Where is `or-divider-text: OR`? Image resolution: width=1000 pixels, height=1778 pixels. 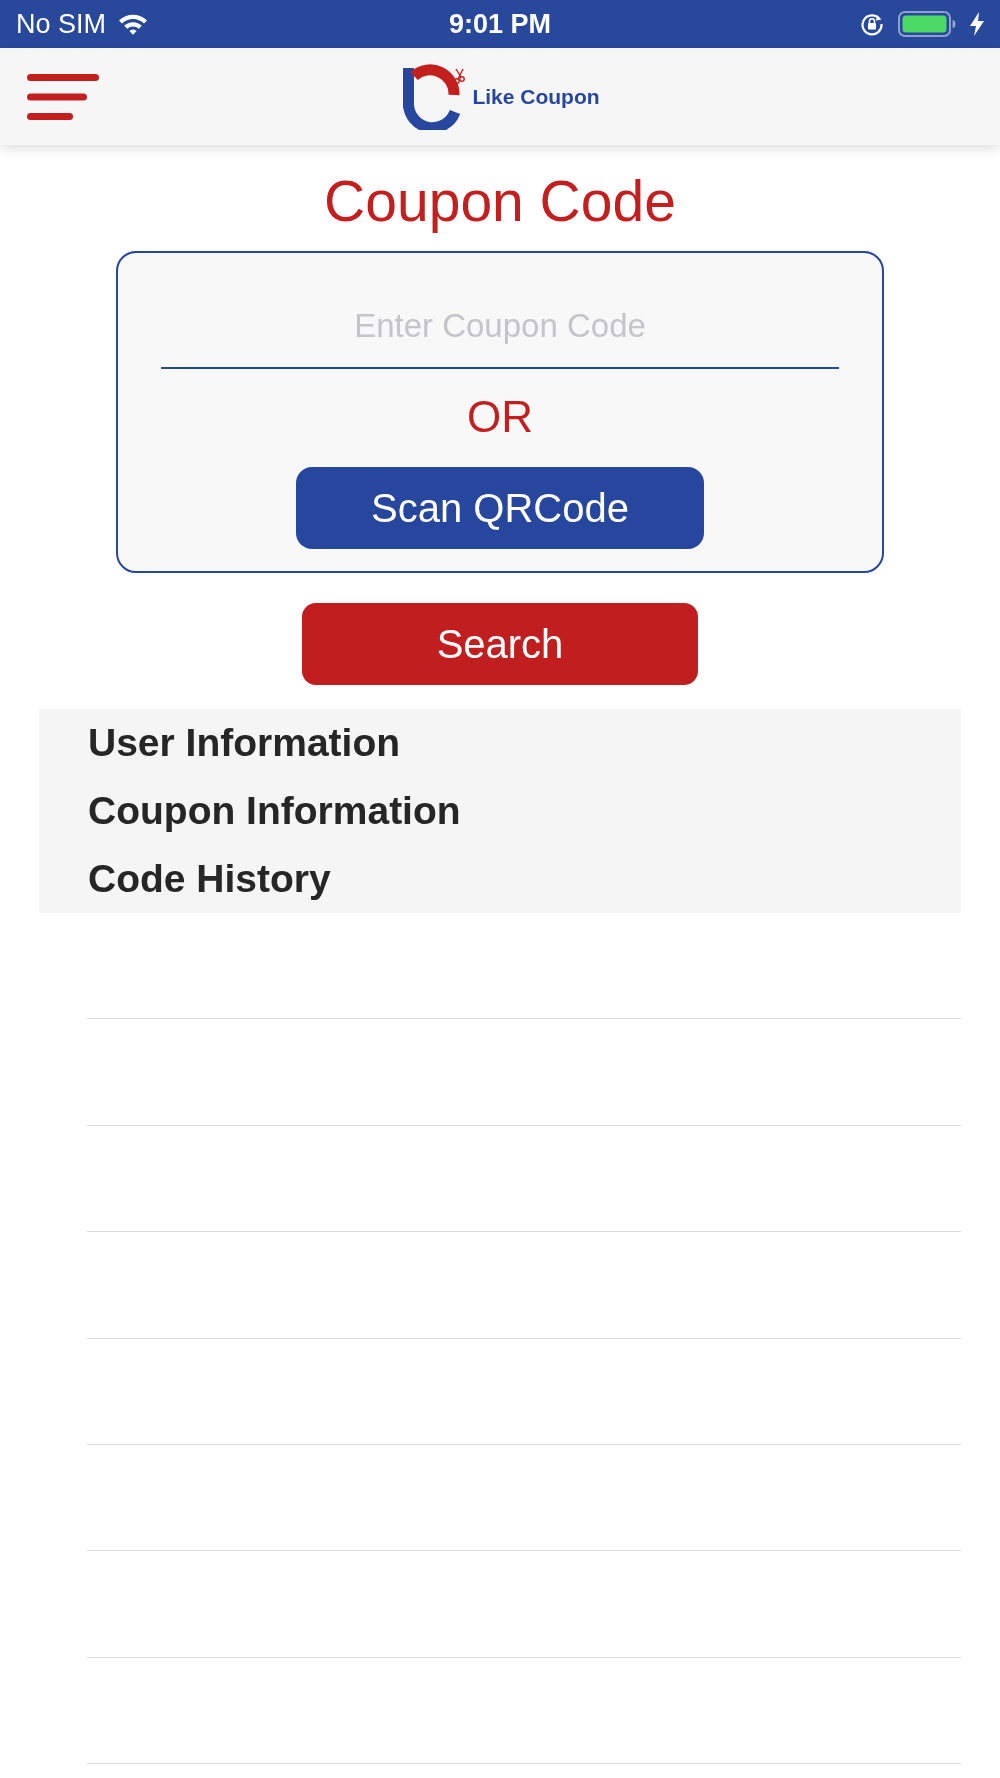 or-divider-text: OR is located at coordinates (500, 417).